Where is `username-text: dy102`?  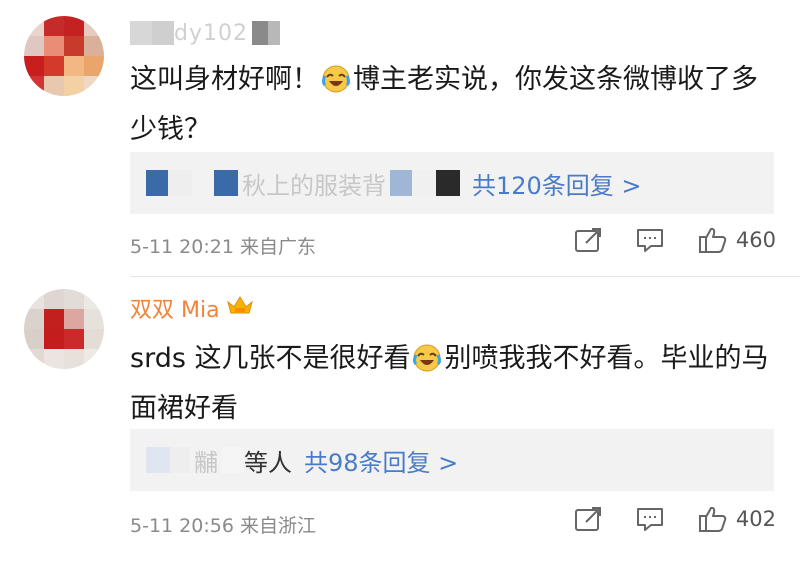 username-text: dy102 is located at coordinates (211, 33).